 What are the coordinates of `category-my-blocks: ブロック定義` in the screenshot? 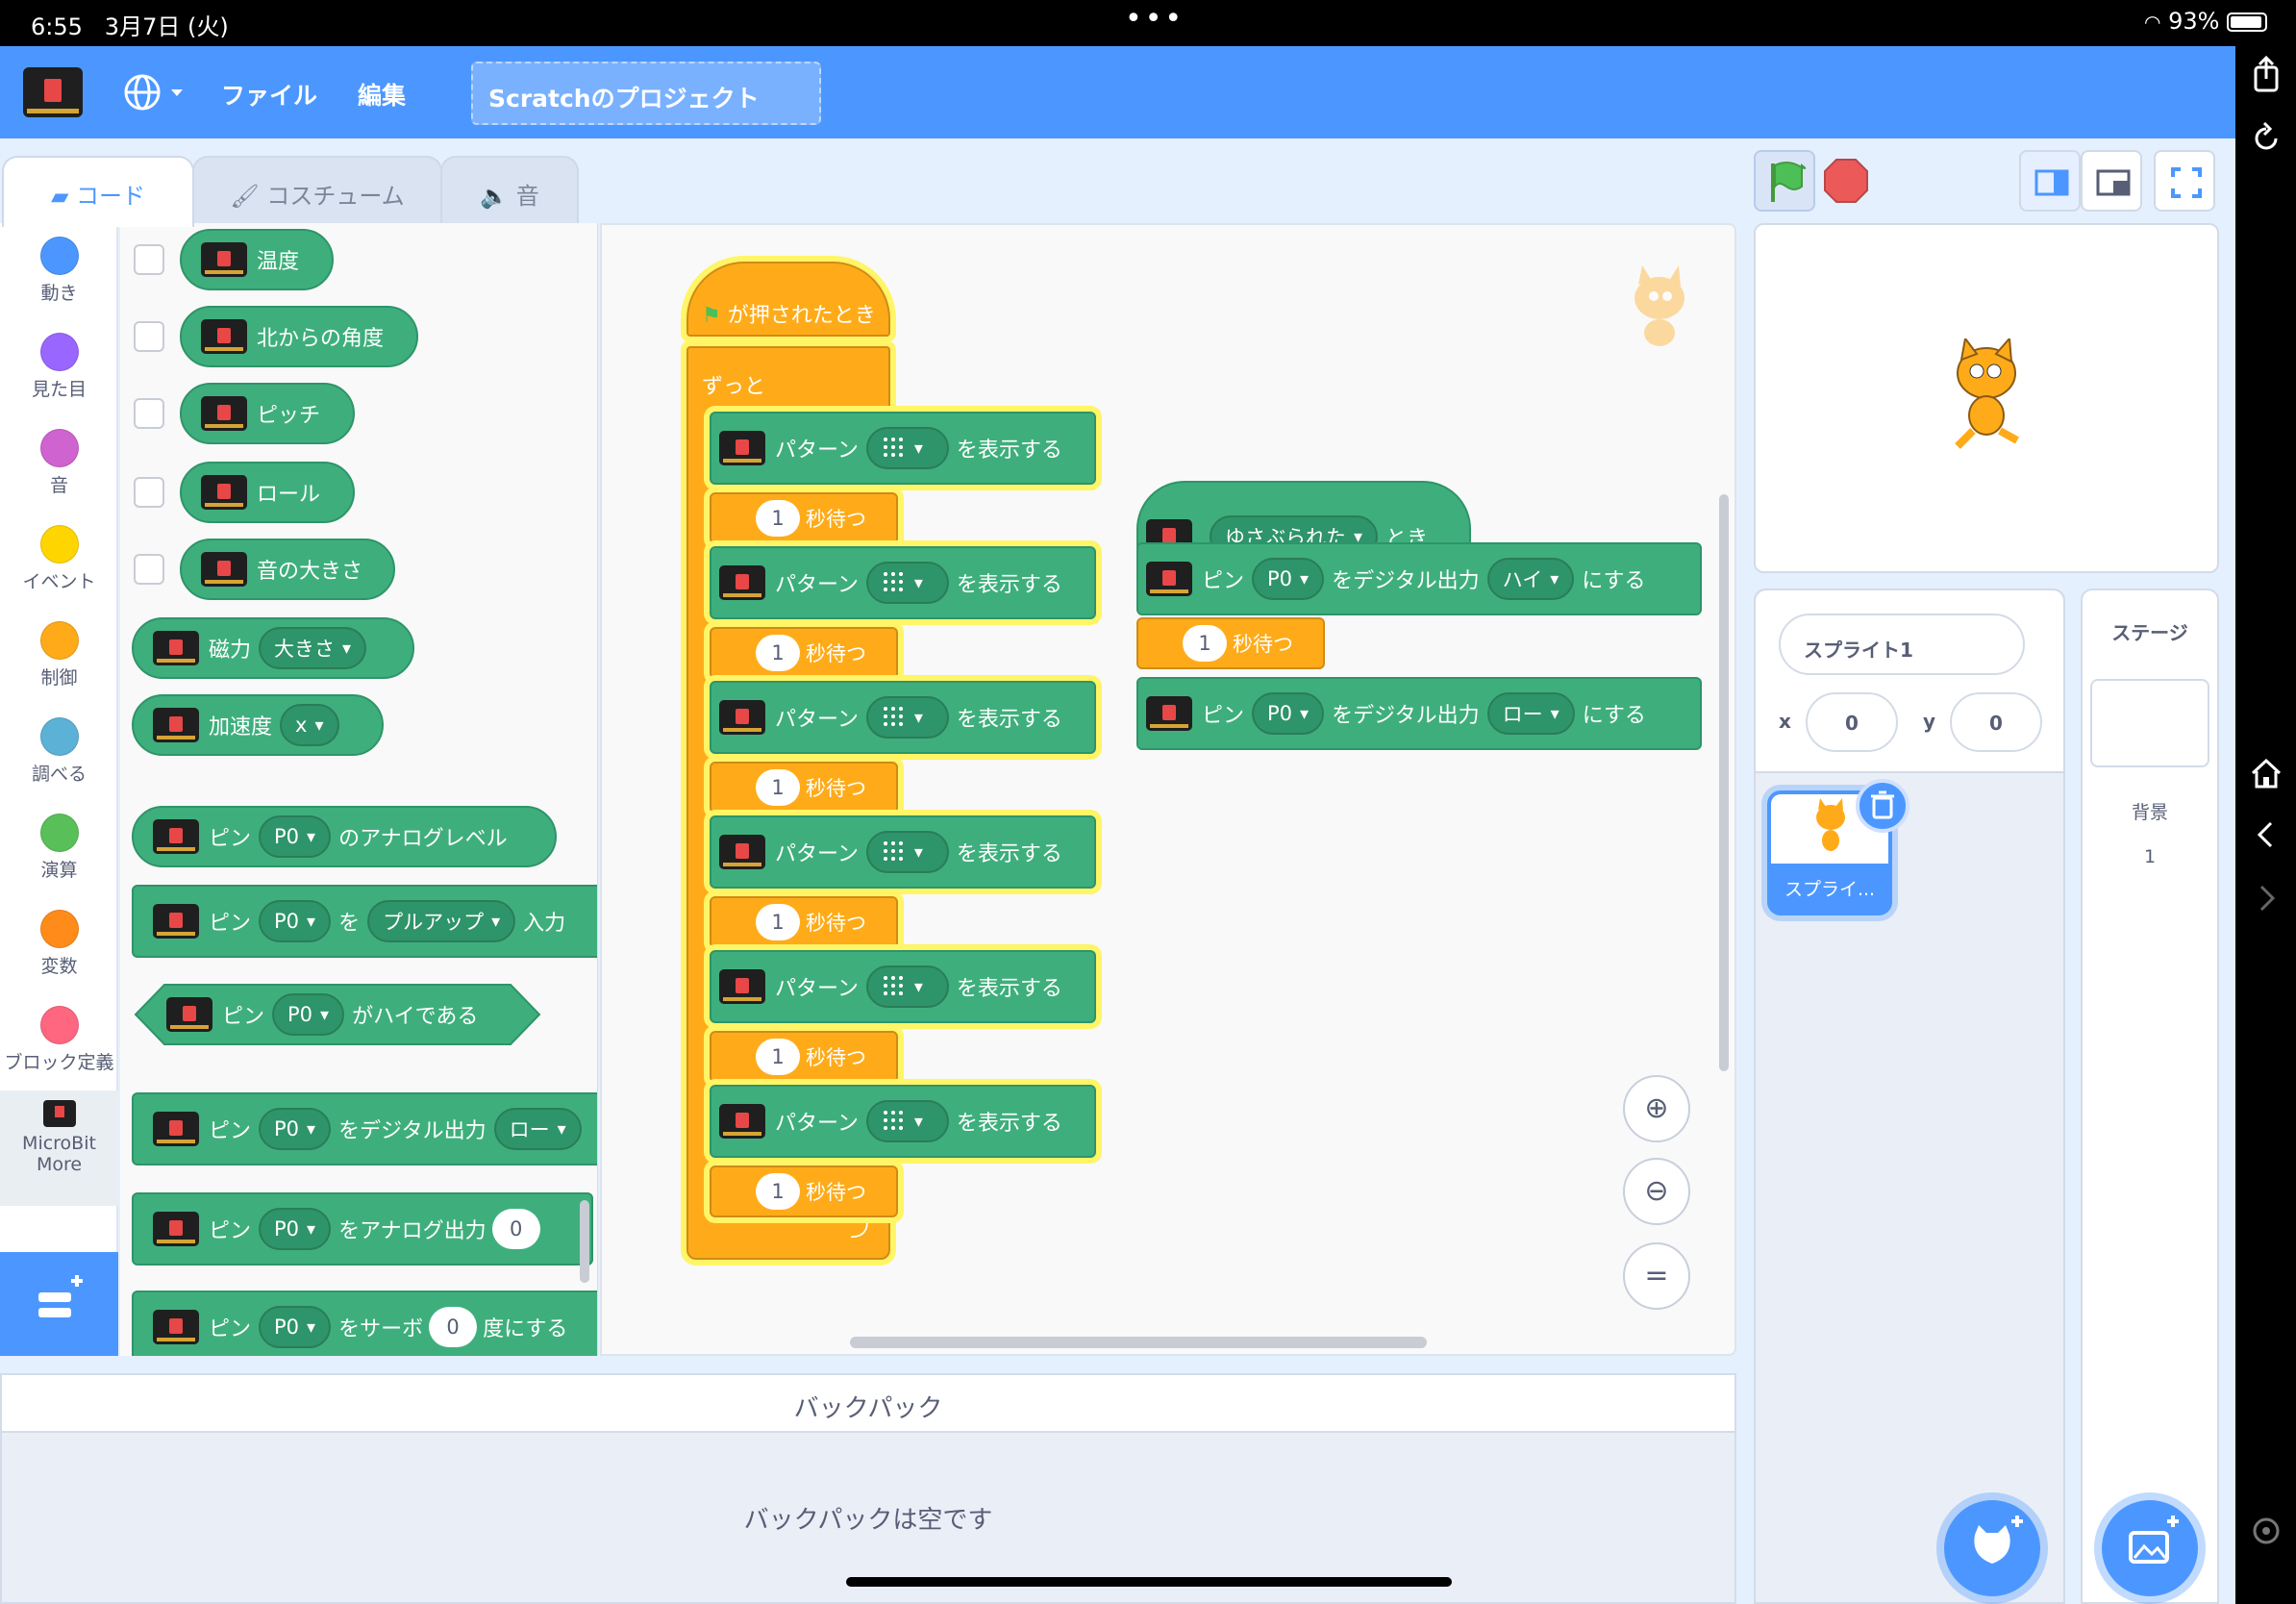 It's located at (59, 1040).